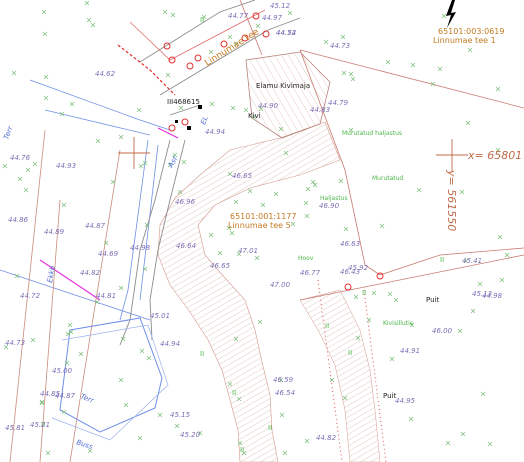 The image size is (524, 462). I want to click on bus-label: Buss, so click(84, 444).